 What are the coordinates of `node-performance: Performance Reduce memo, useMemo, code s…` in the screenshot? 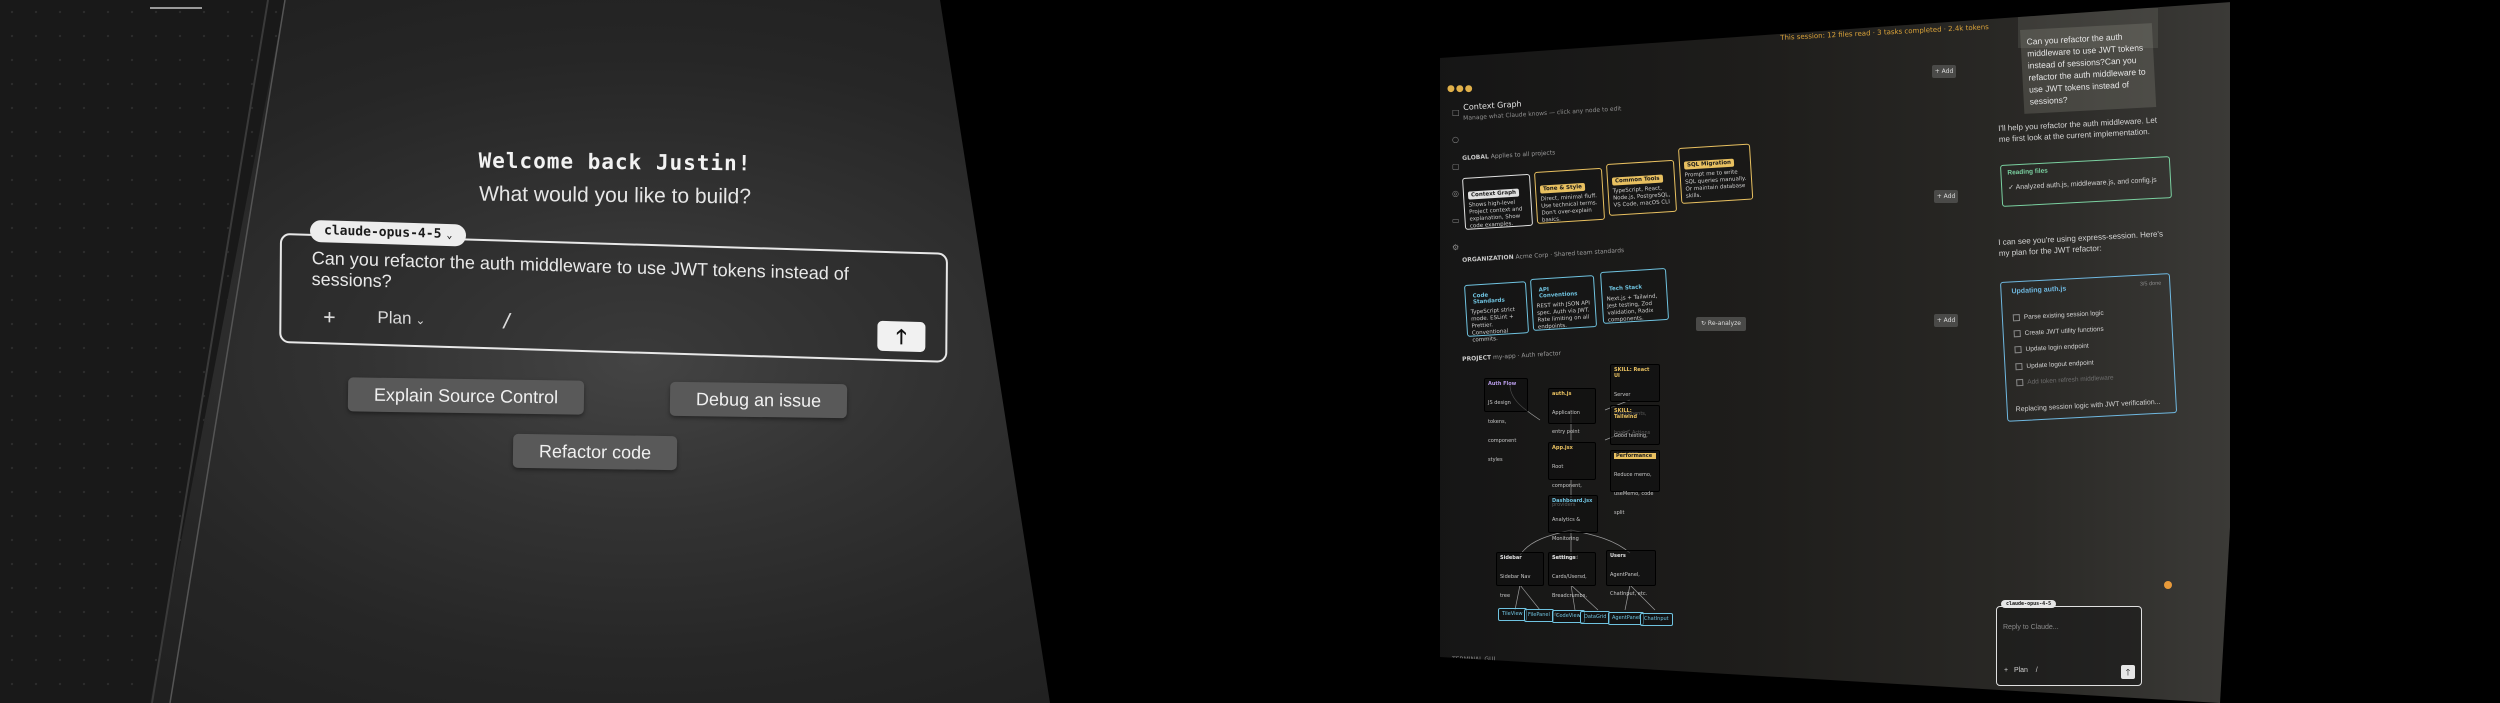 It's located at (1635, 483).